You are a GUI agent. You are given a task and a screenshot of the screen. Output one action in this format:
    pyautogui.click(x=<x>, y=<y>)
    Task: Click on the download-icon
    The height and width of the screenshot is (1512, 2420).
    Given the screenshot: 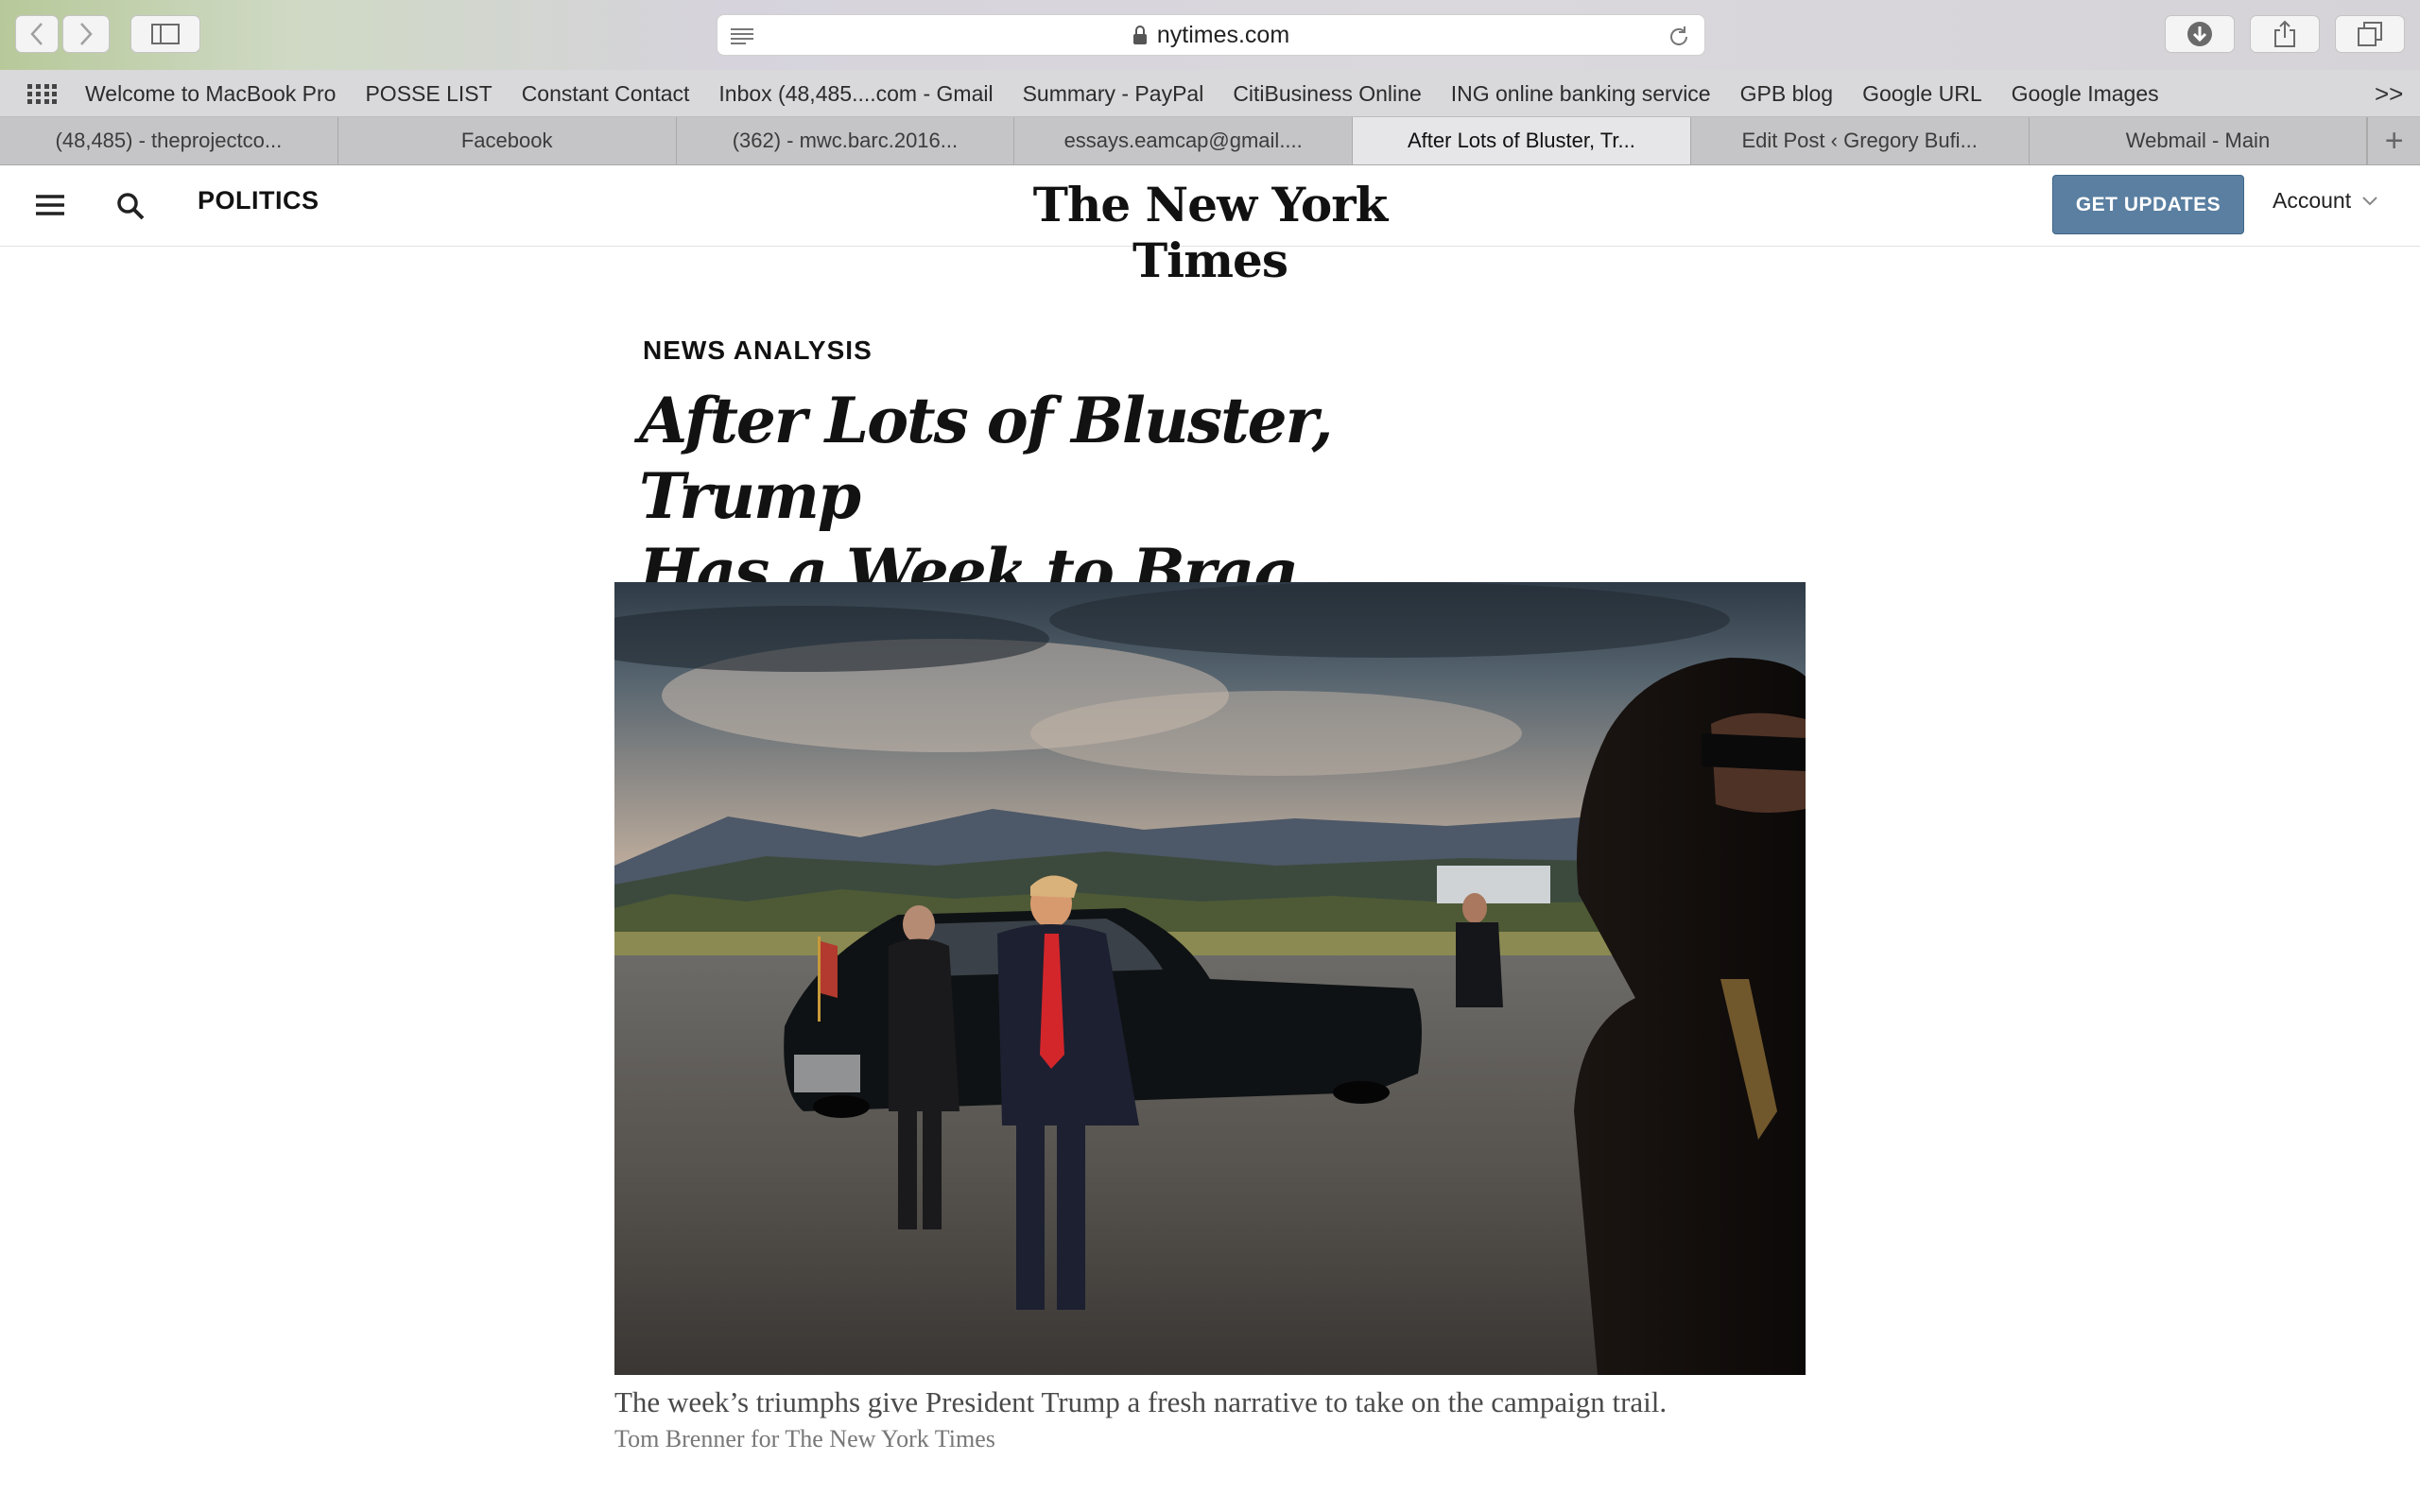 What is the action you would take?
    pyautogui.click(x=2199, y=34)
    